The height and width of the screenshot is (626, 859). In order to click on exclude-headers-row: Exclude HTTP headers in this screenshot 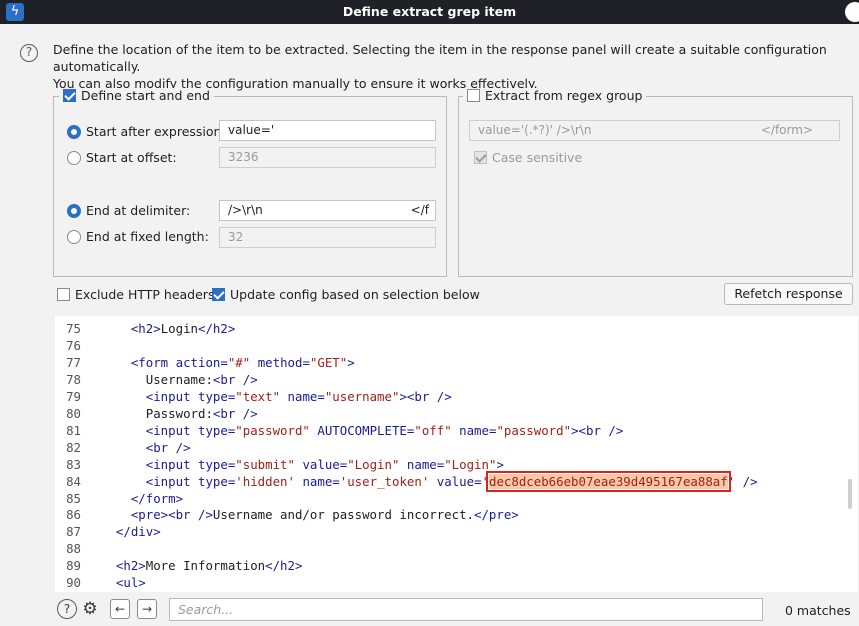, I will do `click(135, 294)`.